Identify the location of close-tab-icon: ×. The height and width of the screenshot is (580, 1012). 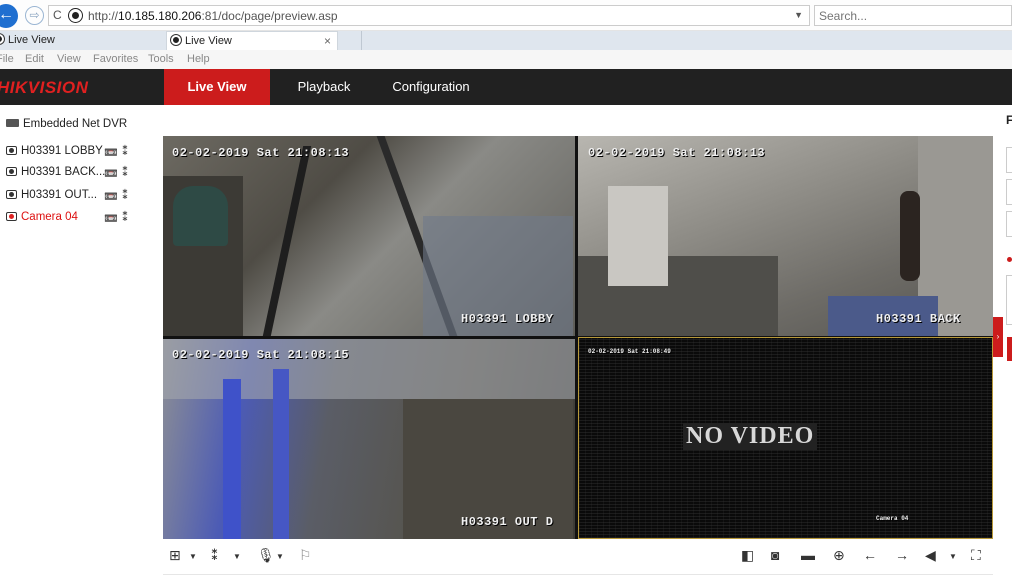
(327, 41).